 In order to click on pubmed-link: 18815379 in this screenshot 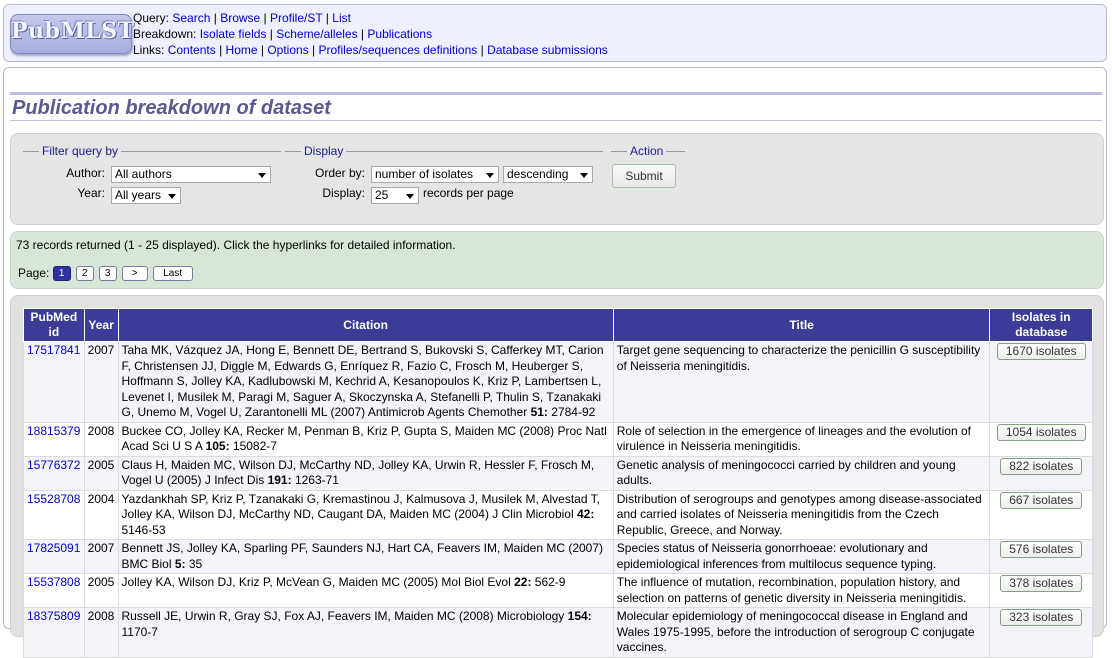, I will do `click(53, 431)`.